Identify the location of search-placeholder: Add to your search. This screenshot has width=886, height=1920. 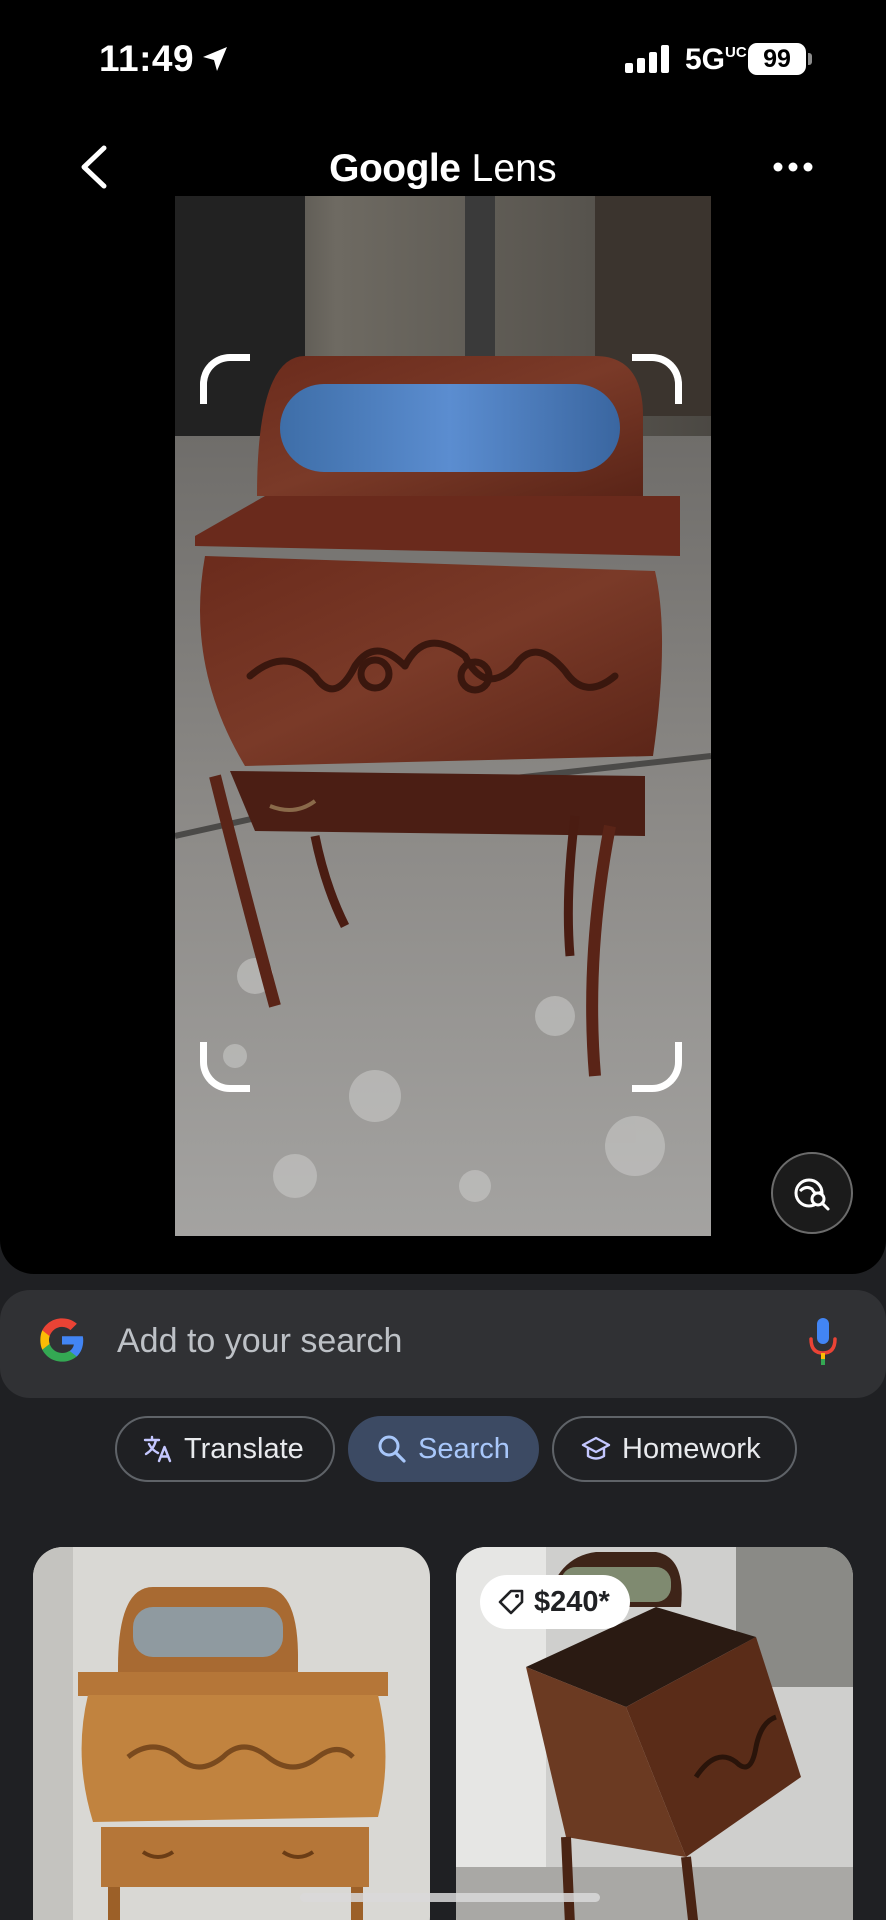
(260, 1341).